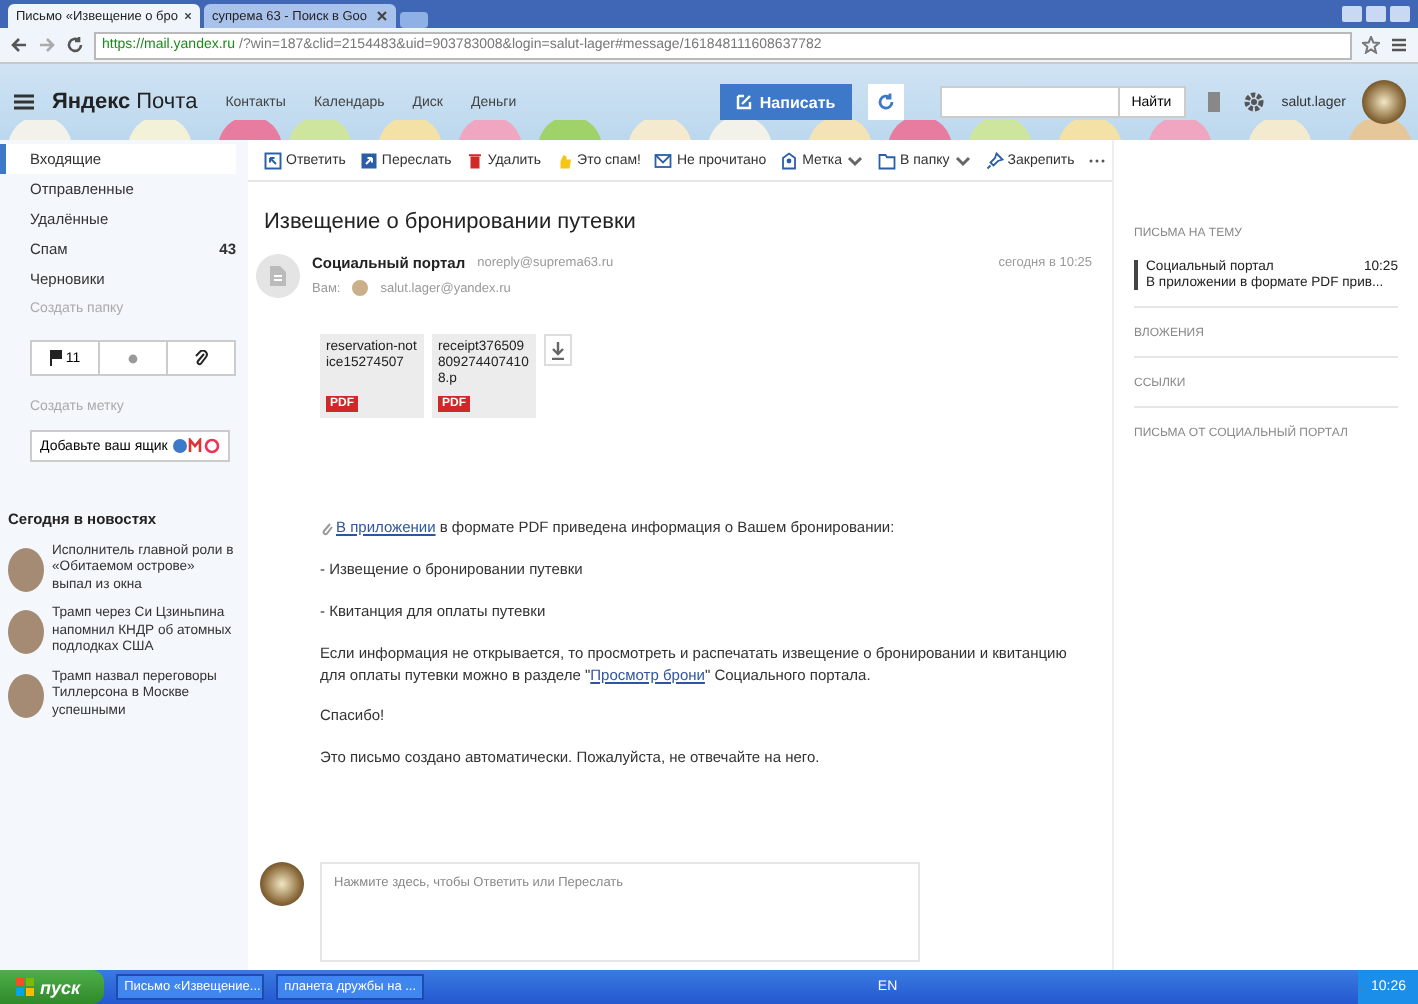 This screenshot has width=1418, height=1004. What do you see at coordinates (743, 102) in the screenshot?
I see `pencil-icon` at bounding box center [743, 102].